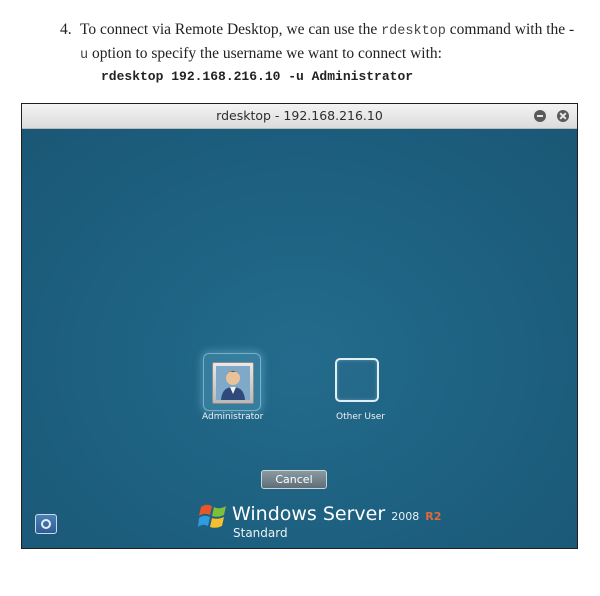  I want to click on step-number: 4., so click(66, 29).